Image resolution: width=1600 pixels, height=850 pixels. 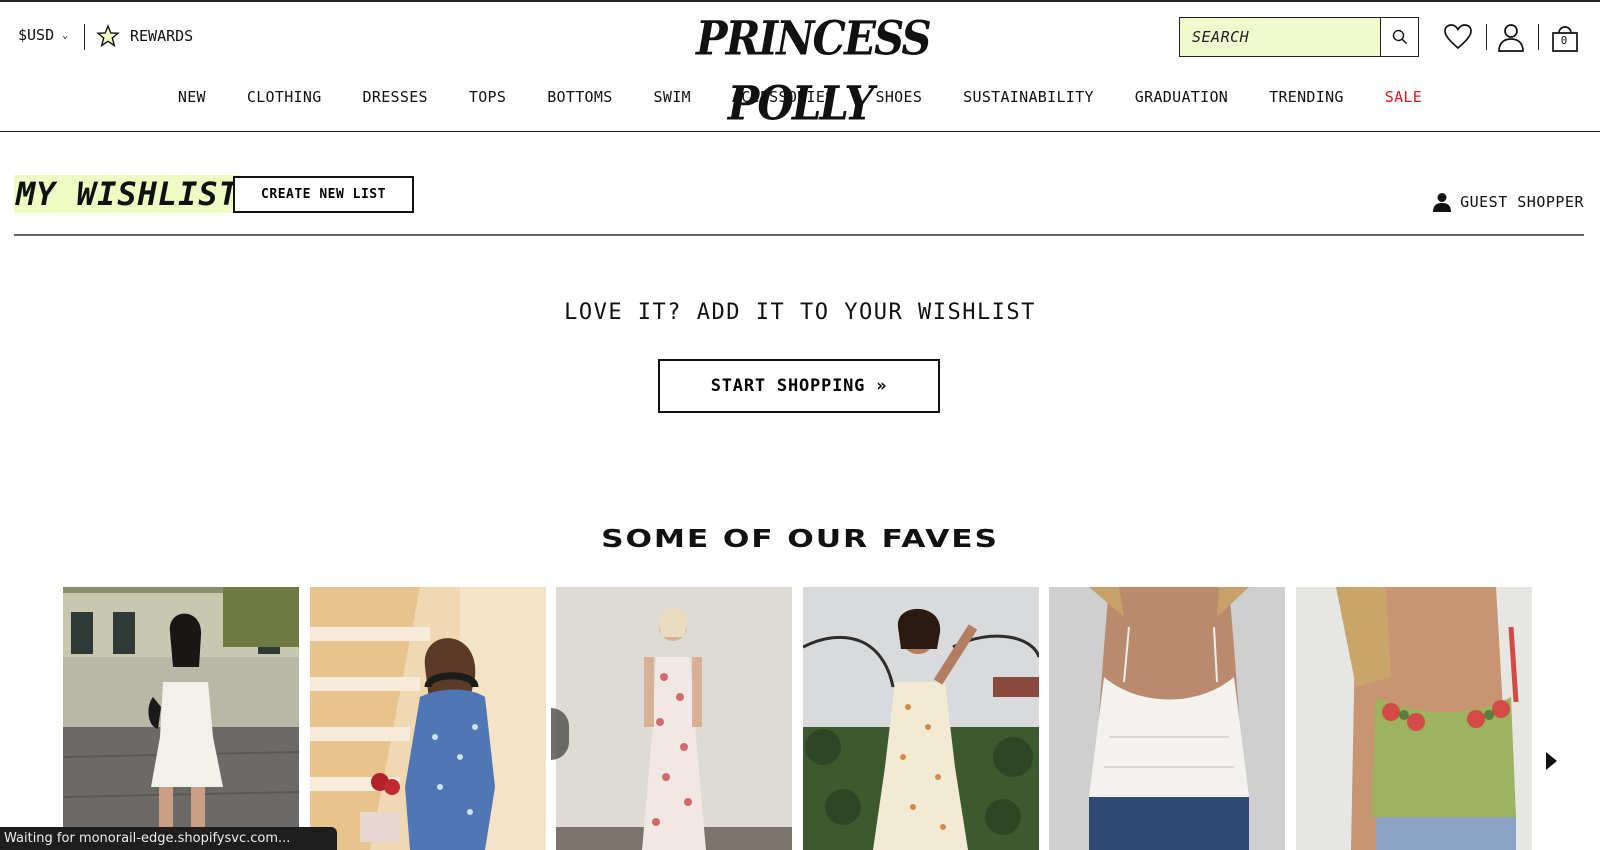 I want to click on search-button, so click(x=1399, y=37).